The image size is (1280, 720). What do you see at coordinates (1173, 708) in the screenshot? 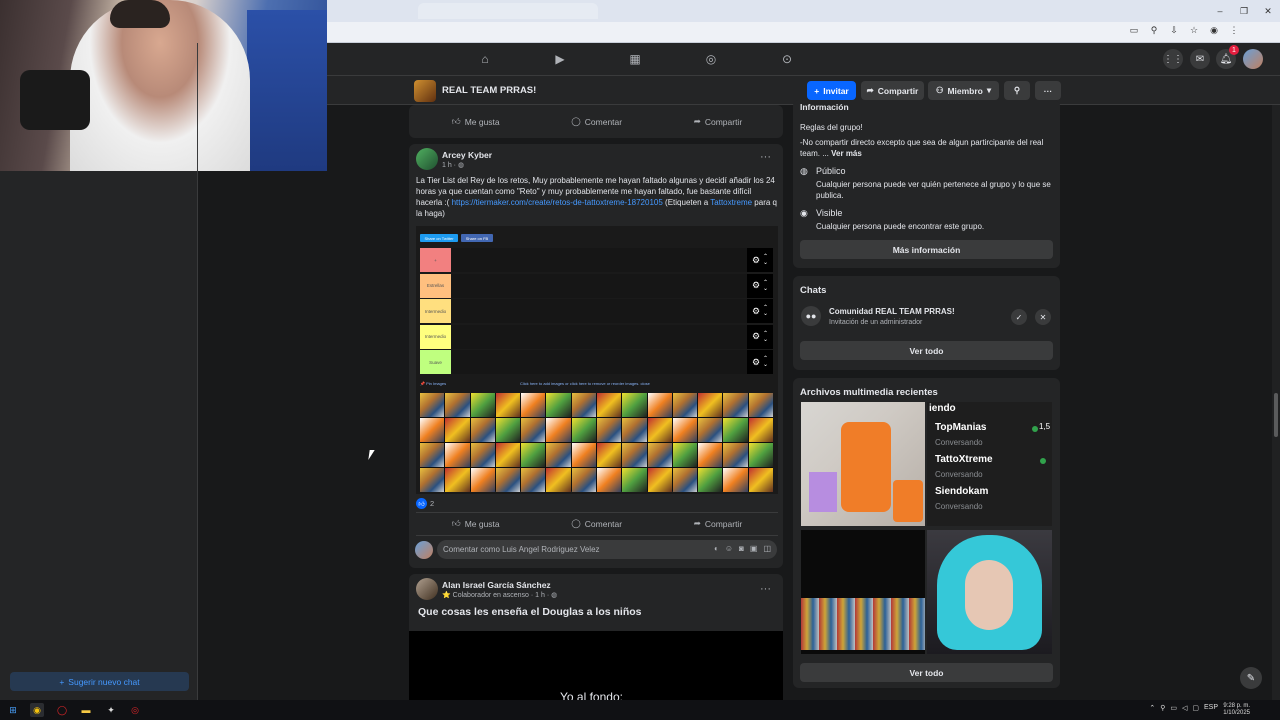
I see `network-icon: ▭` at bounding box center [1173, 708].